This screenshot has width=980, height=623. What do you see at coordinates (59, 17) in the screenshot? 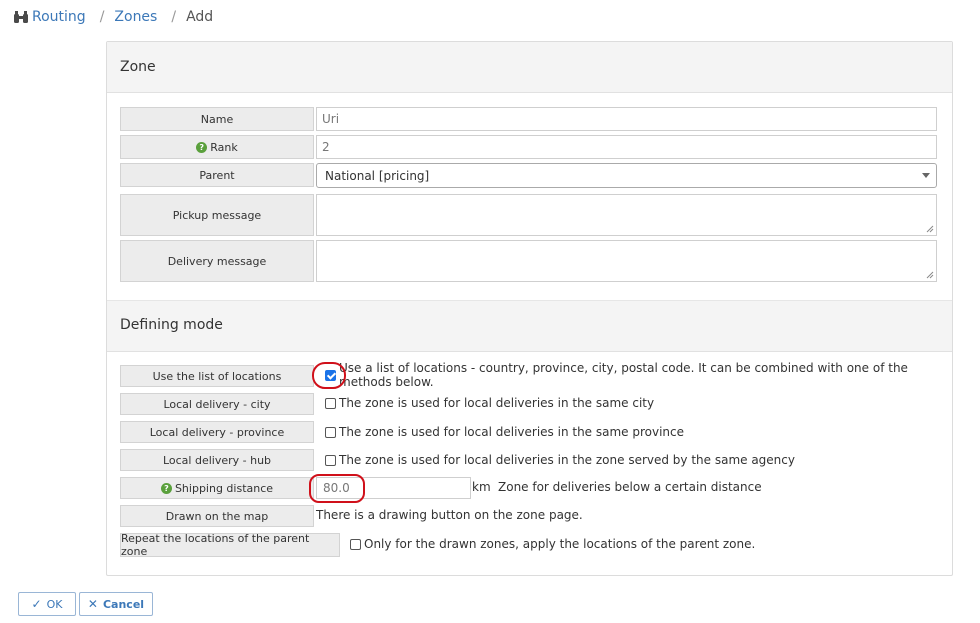
I see `breadcrumb-routing: Routing` at bounding box center [59, 17].